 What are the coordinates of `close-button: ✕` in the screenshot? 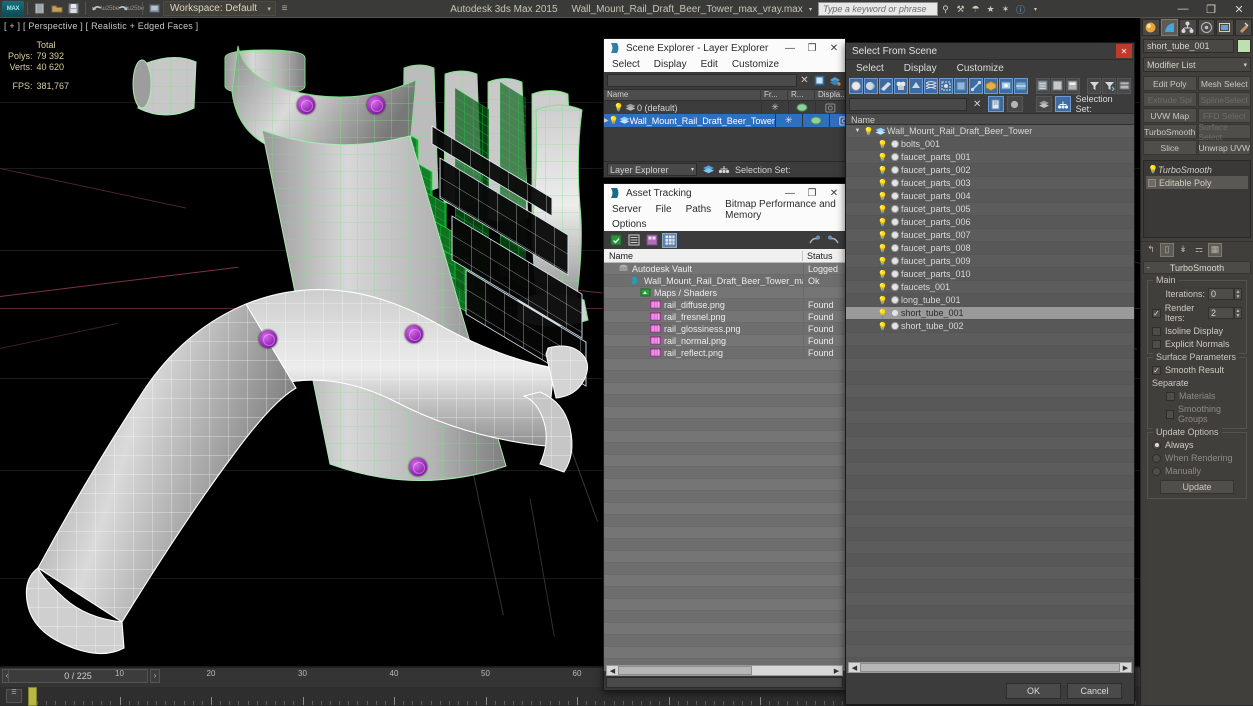 It's located at (1124, 51).